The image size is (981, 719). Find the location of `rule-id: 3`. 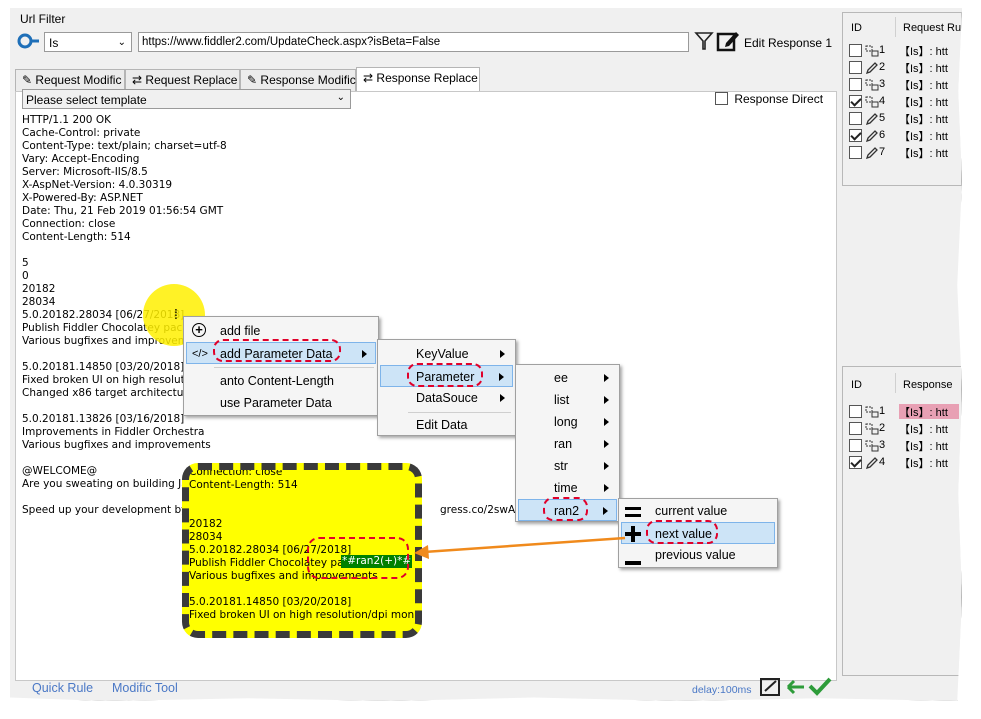

rule-id: 3 is located at coordinates (882, 84).